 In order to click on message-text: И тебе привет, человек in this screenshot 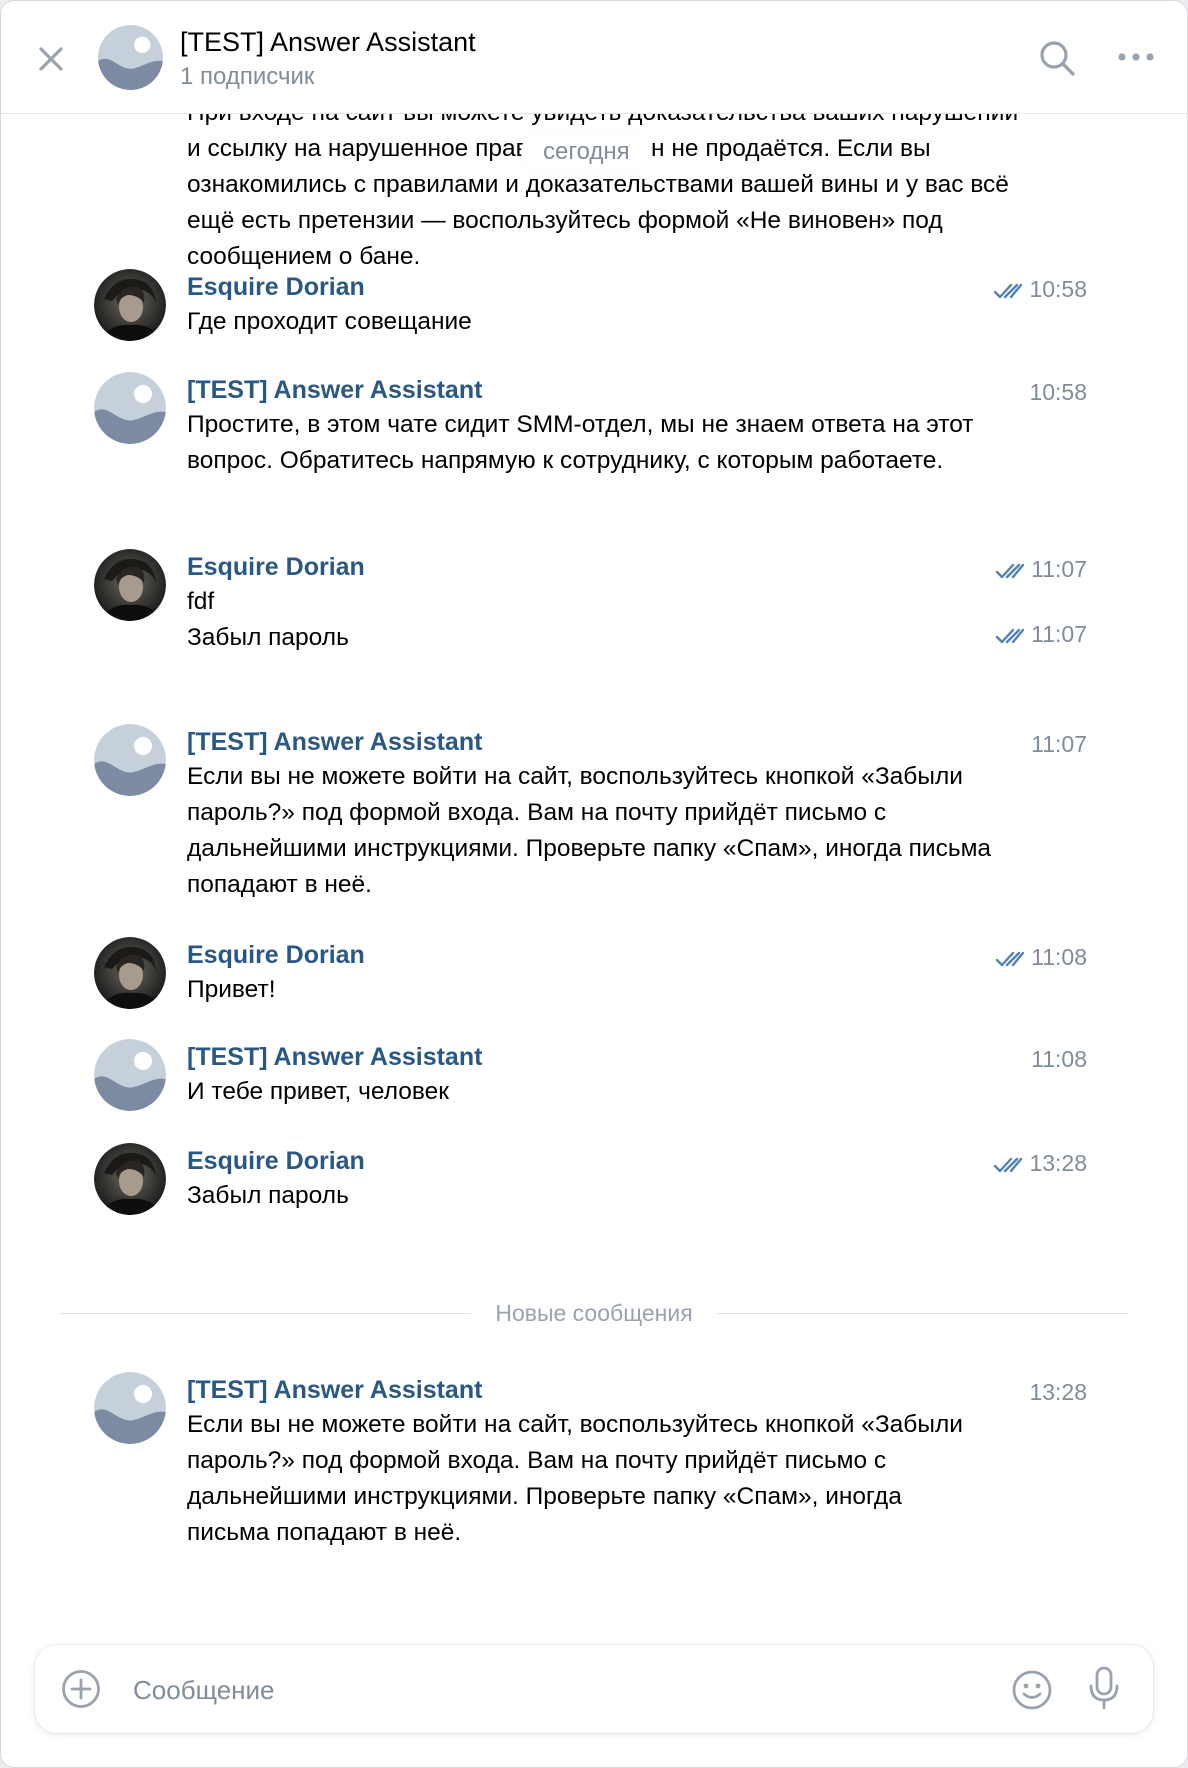, I will do `click(318, 1091)`.